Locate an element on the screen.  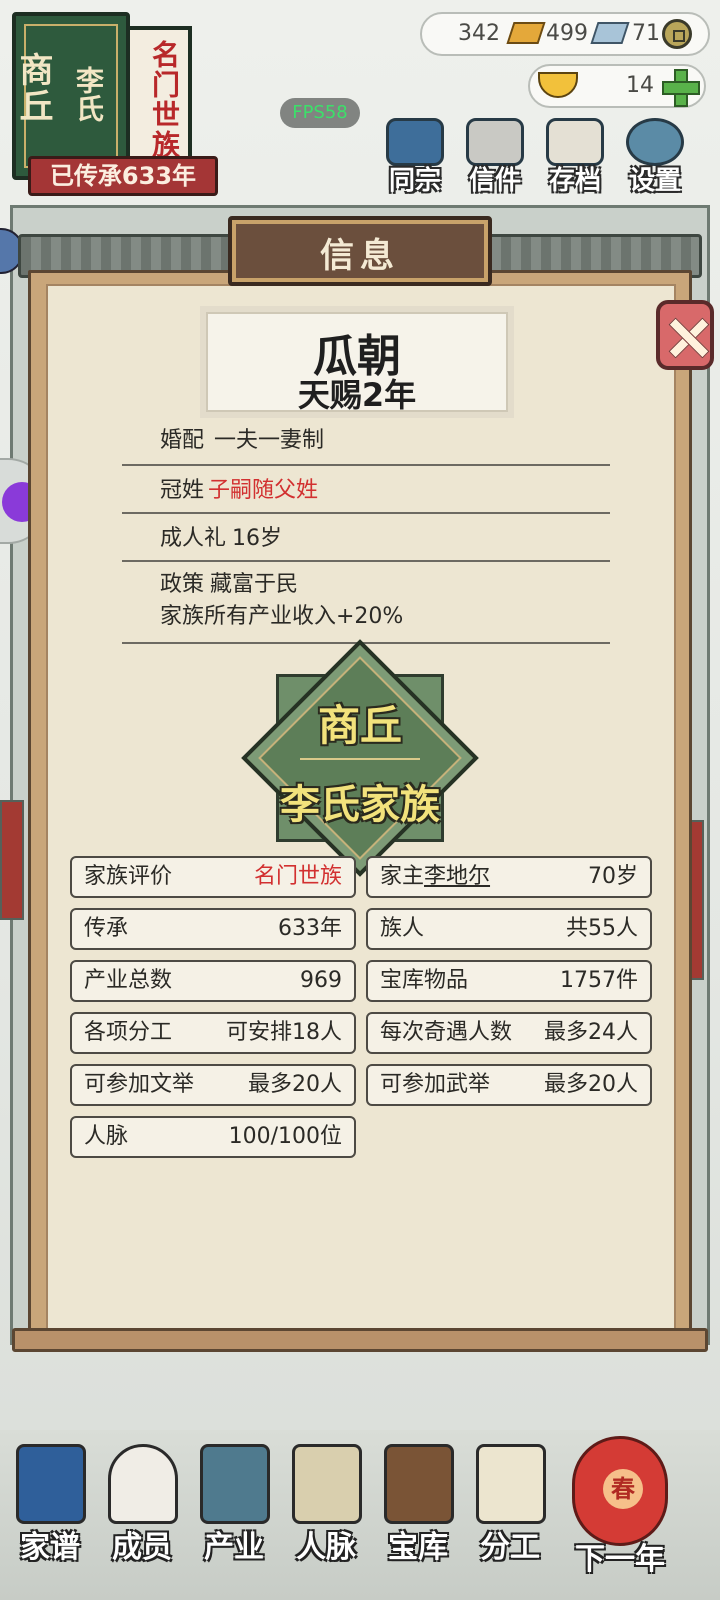
stat-encounter-value: 最多24人 is located at coordinates (591, 1032).